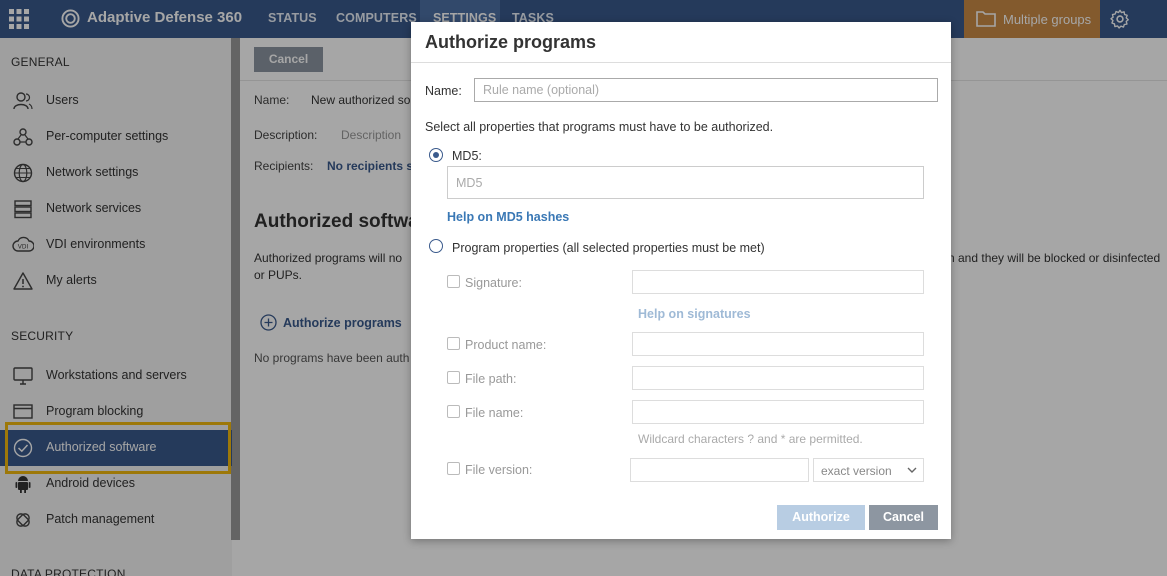  Describe the element at coordinates (706, 90) in the screenshot. I see `rule-name-input` at that location.